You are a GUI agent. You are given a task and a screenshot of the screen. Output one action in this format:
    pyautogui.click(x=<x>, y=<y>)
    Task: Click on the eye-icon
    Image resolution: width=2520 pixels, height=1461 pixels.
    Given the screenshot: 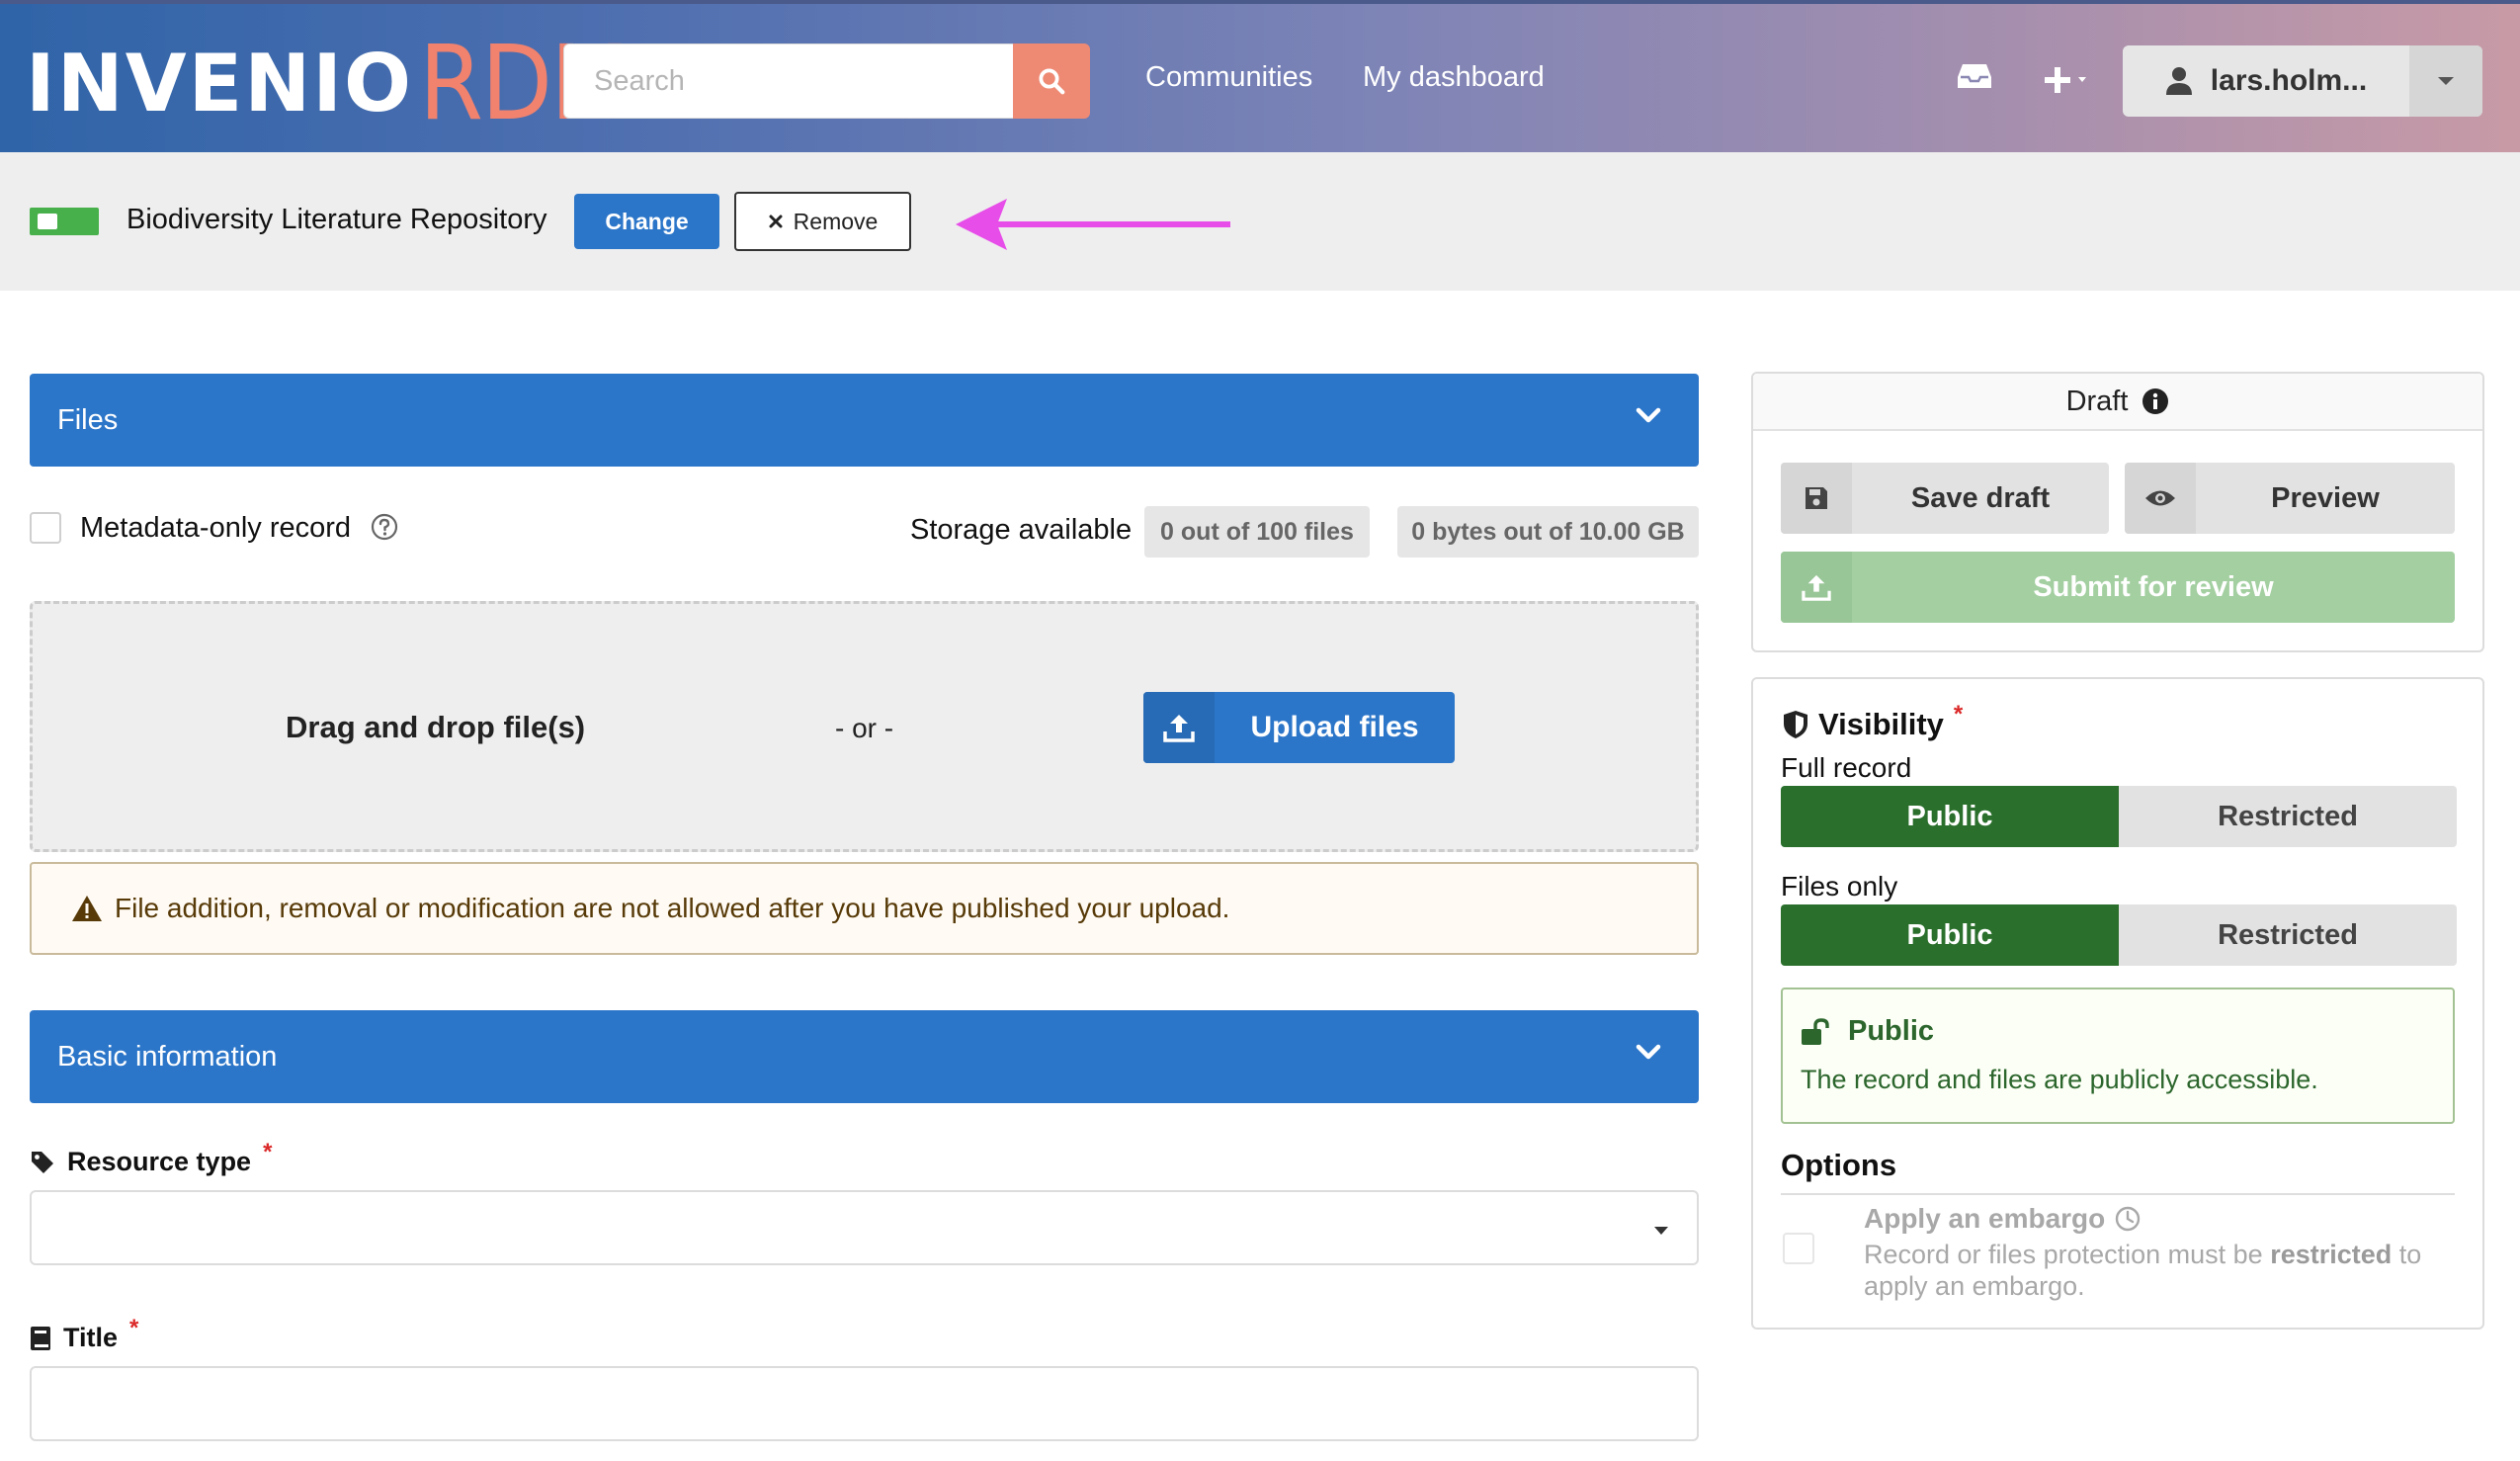 What is the action you would take?
    pyautogui.click(x=2160, y=498)
    